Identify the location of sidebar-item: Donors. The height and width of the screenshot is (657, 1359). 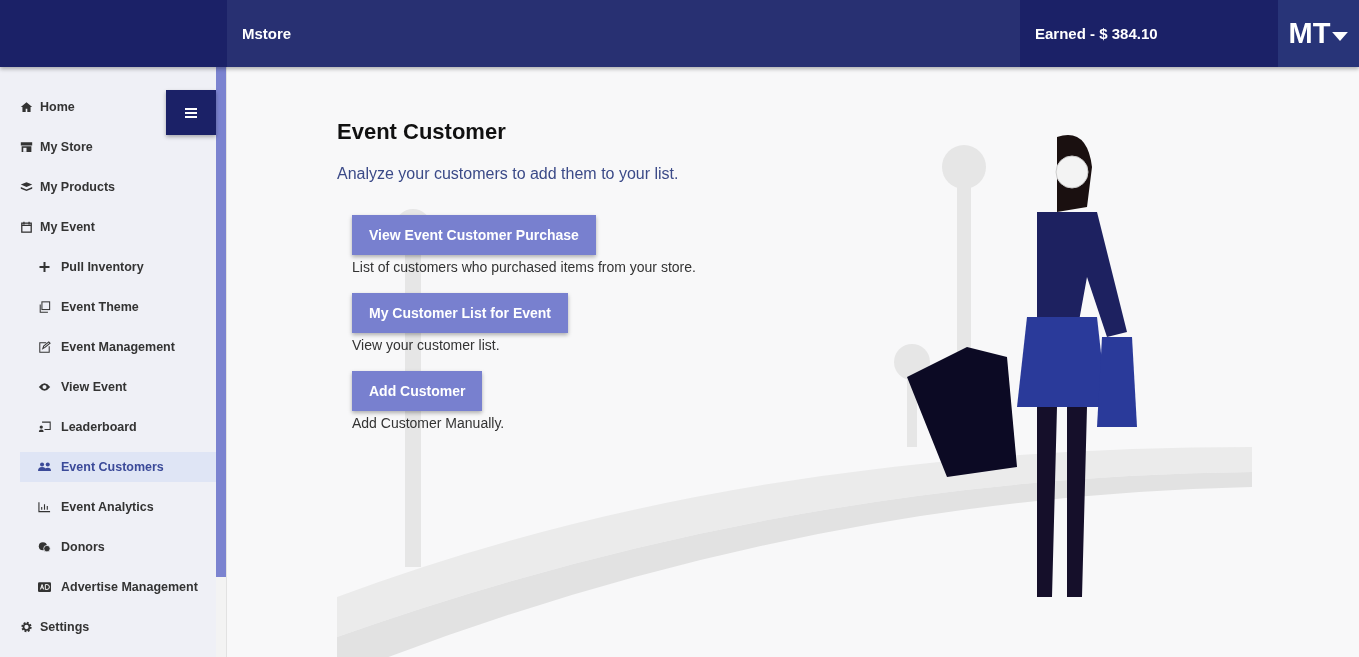
(118, 547).